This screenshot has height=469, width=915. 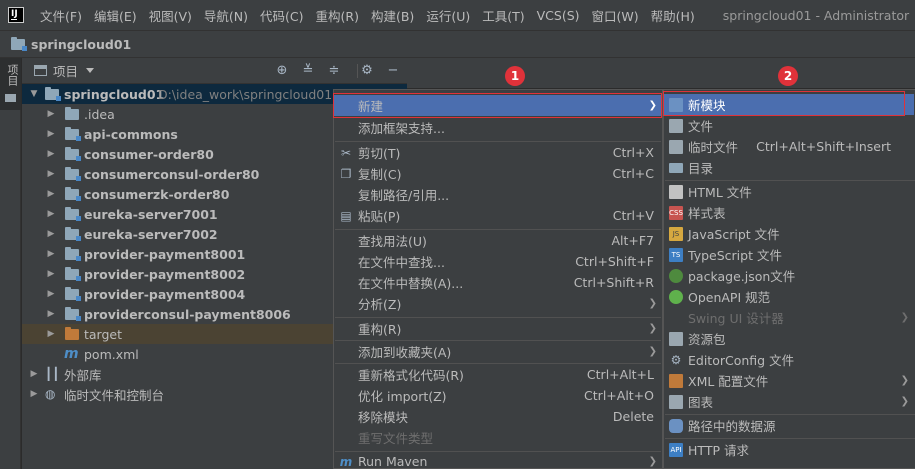 What do you see at coordinates (334, 71) in the screenshot?
I see `collapse-all-icon: ≑` at bounding box center [334, 71].